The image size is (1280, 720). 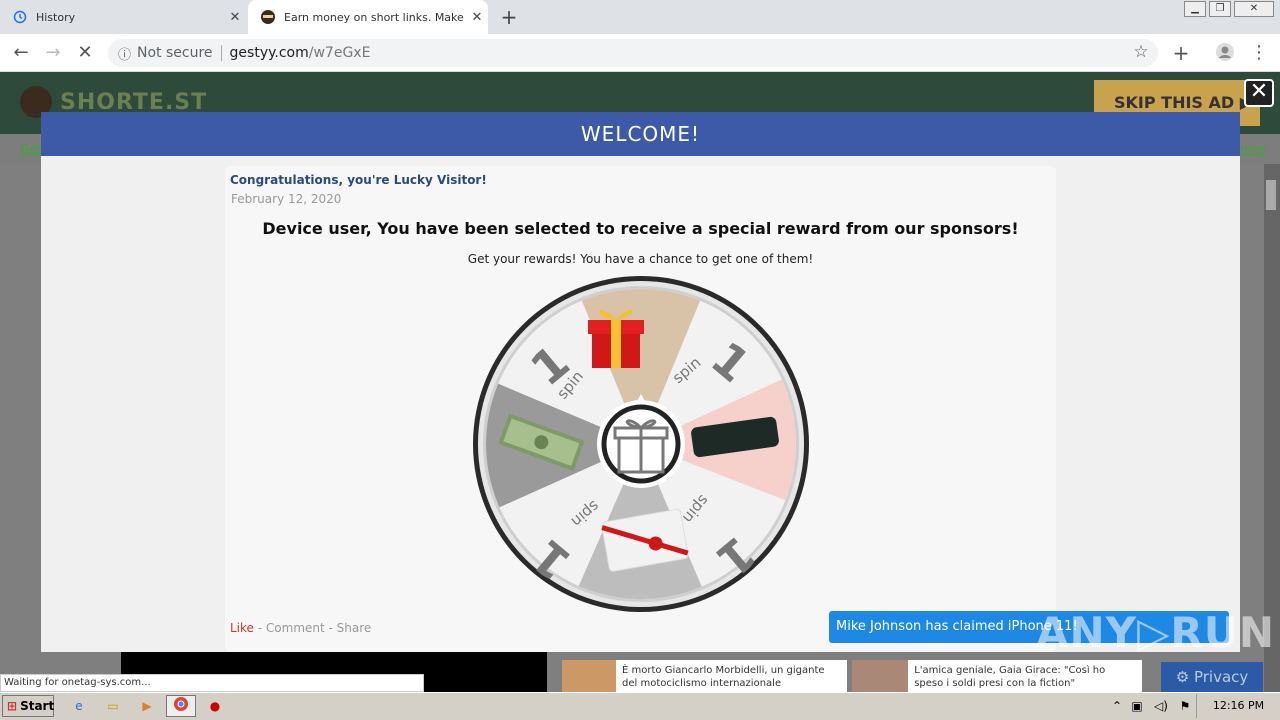 What do you see at coordinates (1155, 632) in the screenshot?
I see `anyrun-watermark: ANY▷RUN` at bounding box center [1155, 632].